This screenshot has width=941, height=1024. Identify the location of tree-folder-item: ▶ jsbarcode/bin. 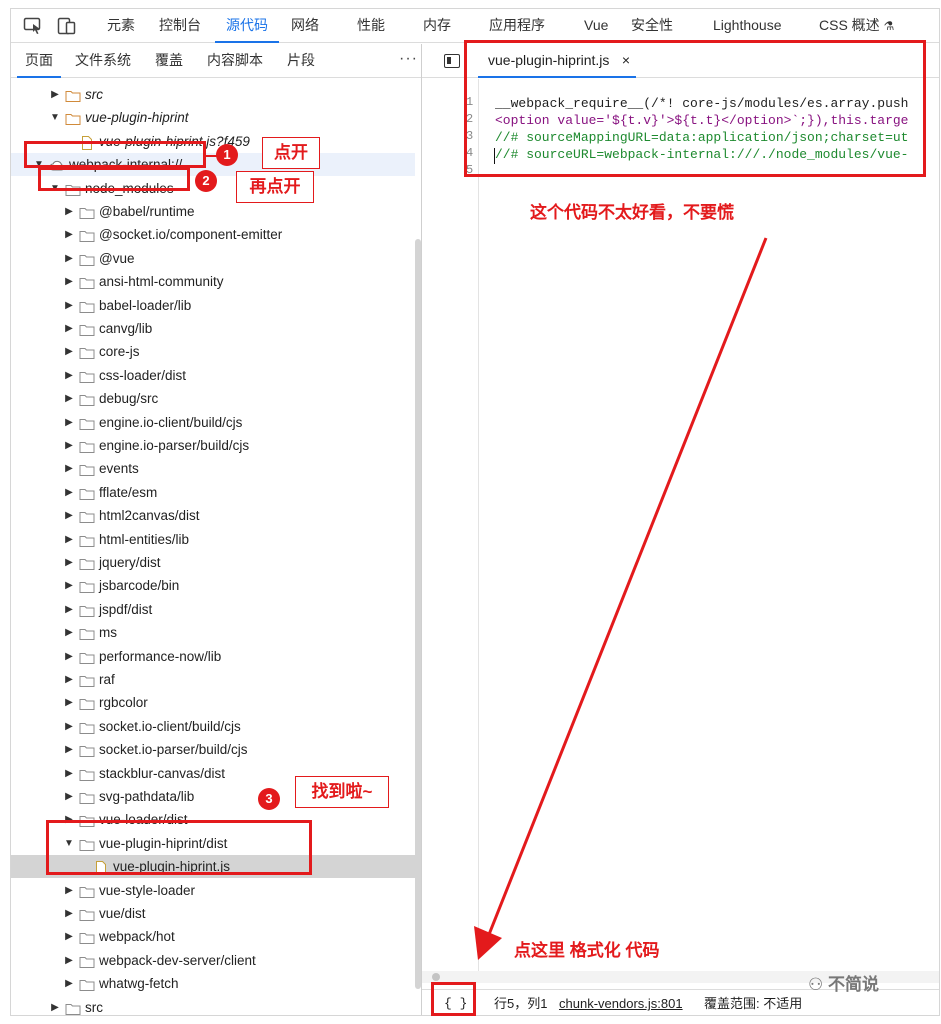
(213, 585).